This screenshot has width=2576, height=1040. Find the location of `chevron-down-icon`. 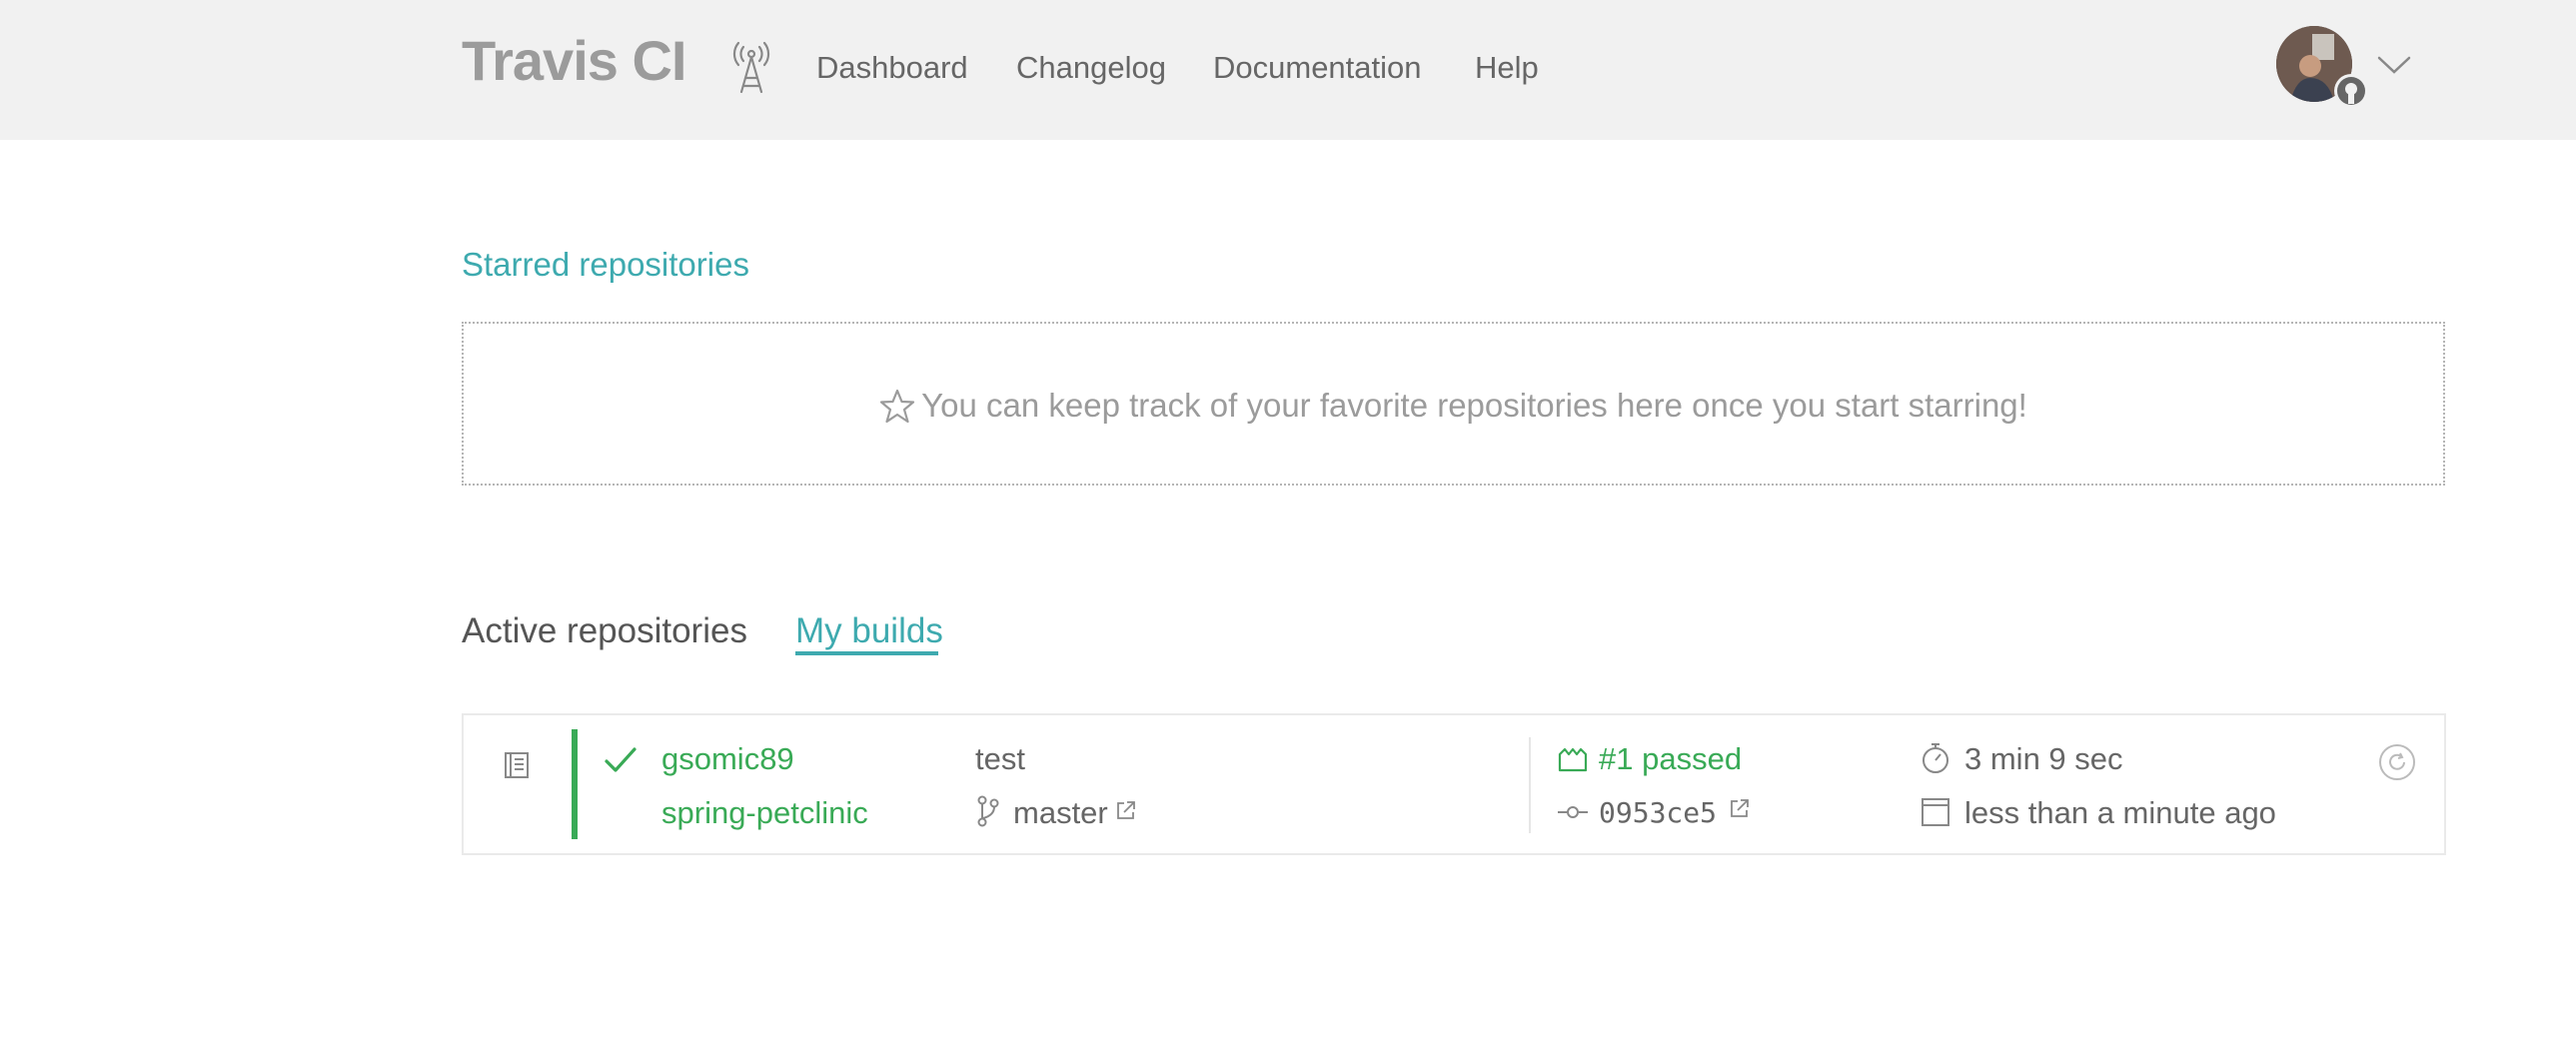

chevron-down-icon is located at coordinates (2394, 65).